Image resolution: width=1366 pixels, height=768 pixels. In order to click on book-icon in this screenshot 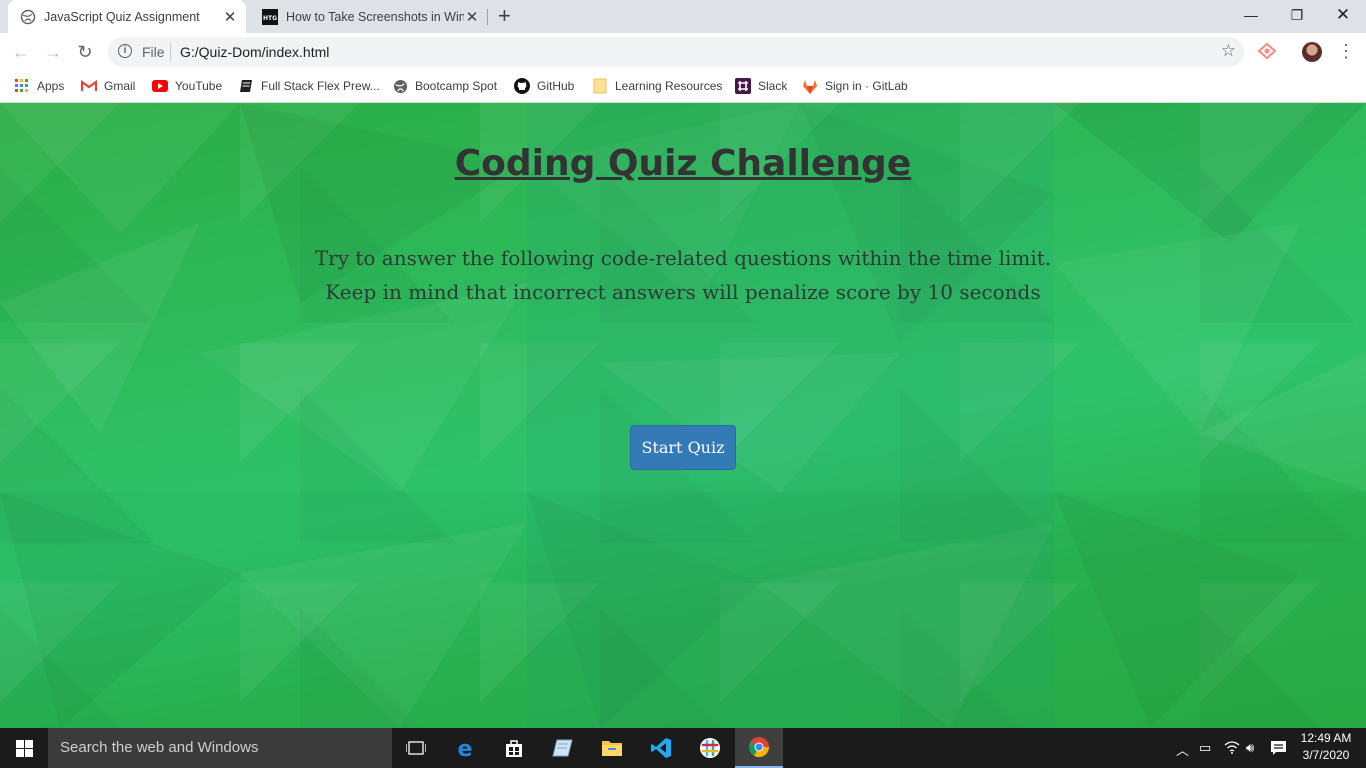, I will do `click(246, 86)`.